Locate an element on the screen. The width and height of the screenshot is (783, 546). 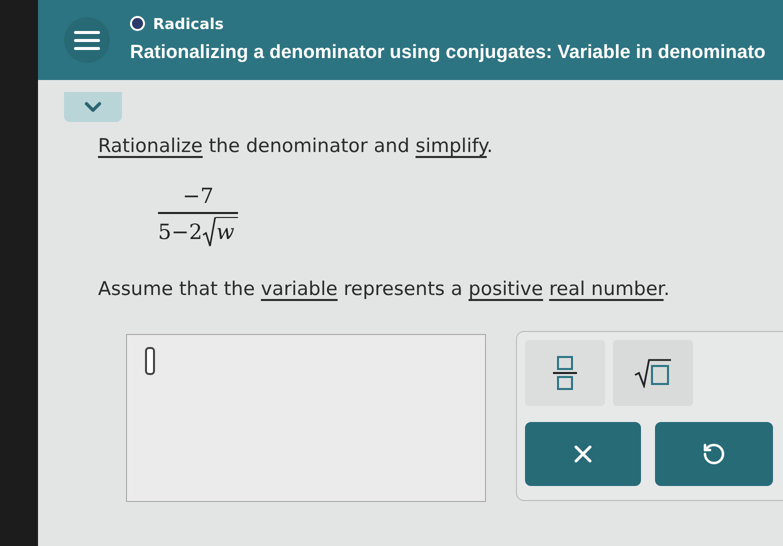
undo-button is located at coordinates (714, 454).